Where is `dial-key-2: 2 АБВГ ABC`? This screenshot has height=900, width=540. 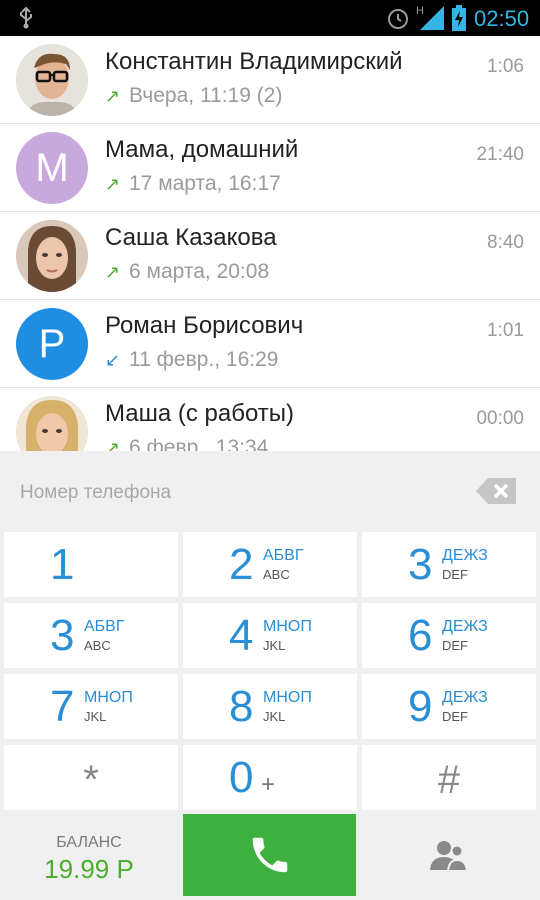 dial-key-2: 2 АБВГ ABC is located at coordinates (270, 564).